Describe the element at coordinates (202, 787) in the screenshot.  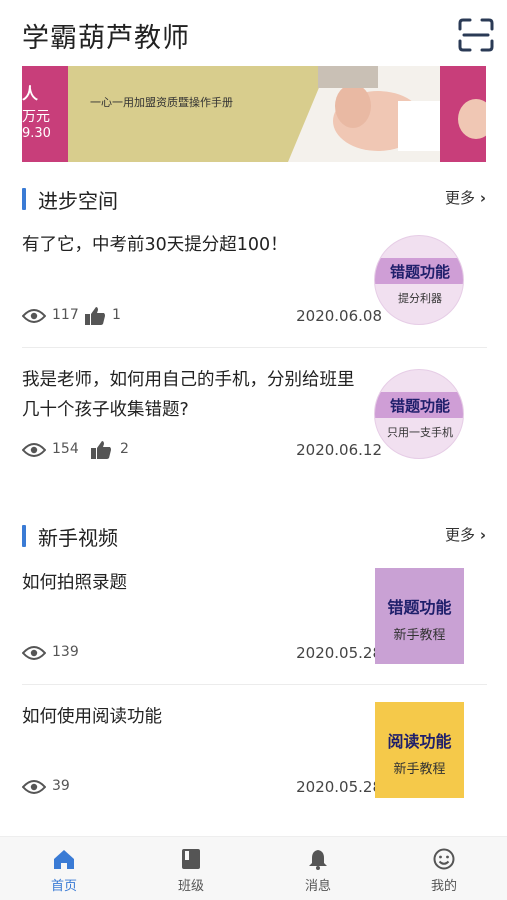
I see `video-meta: 39 2020.05.28` at that location.